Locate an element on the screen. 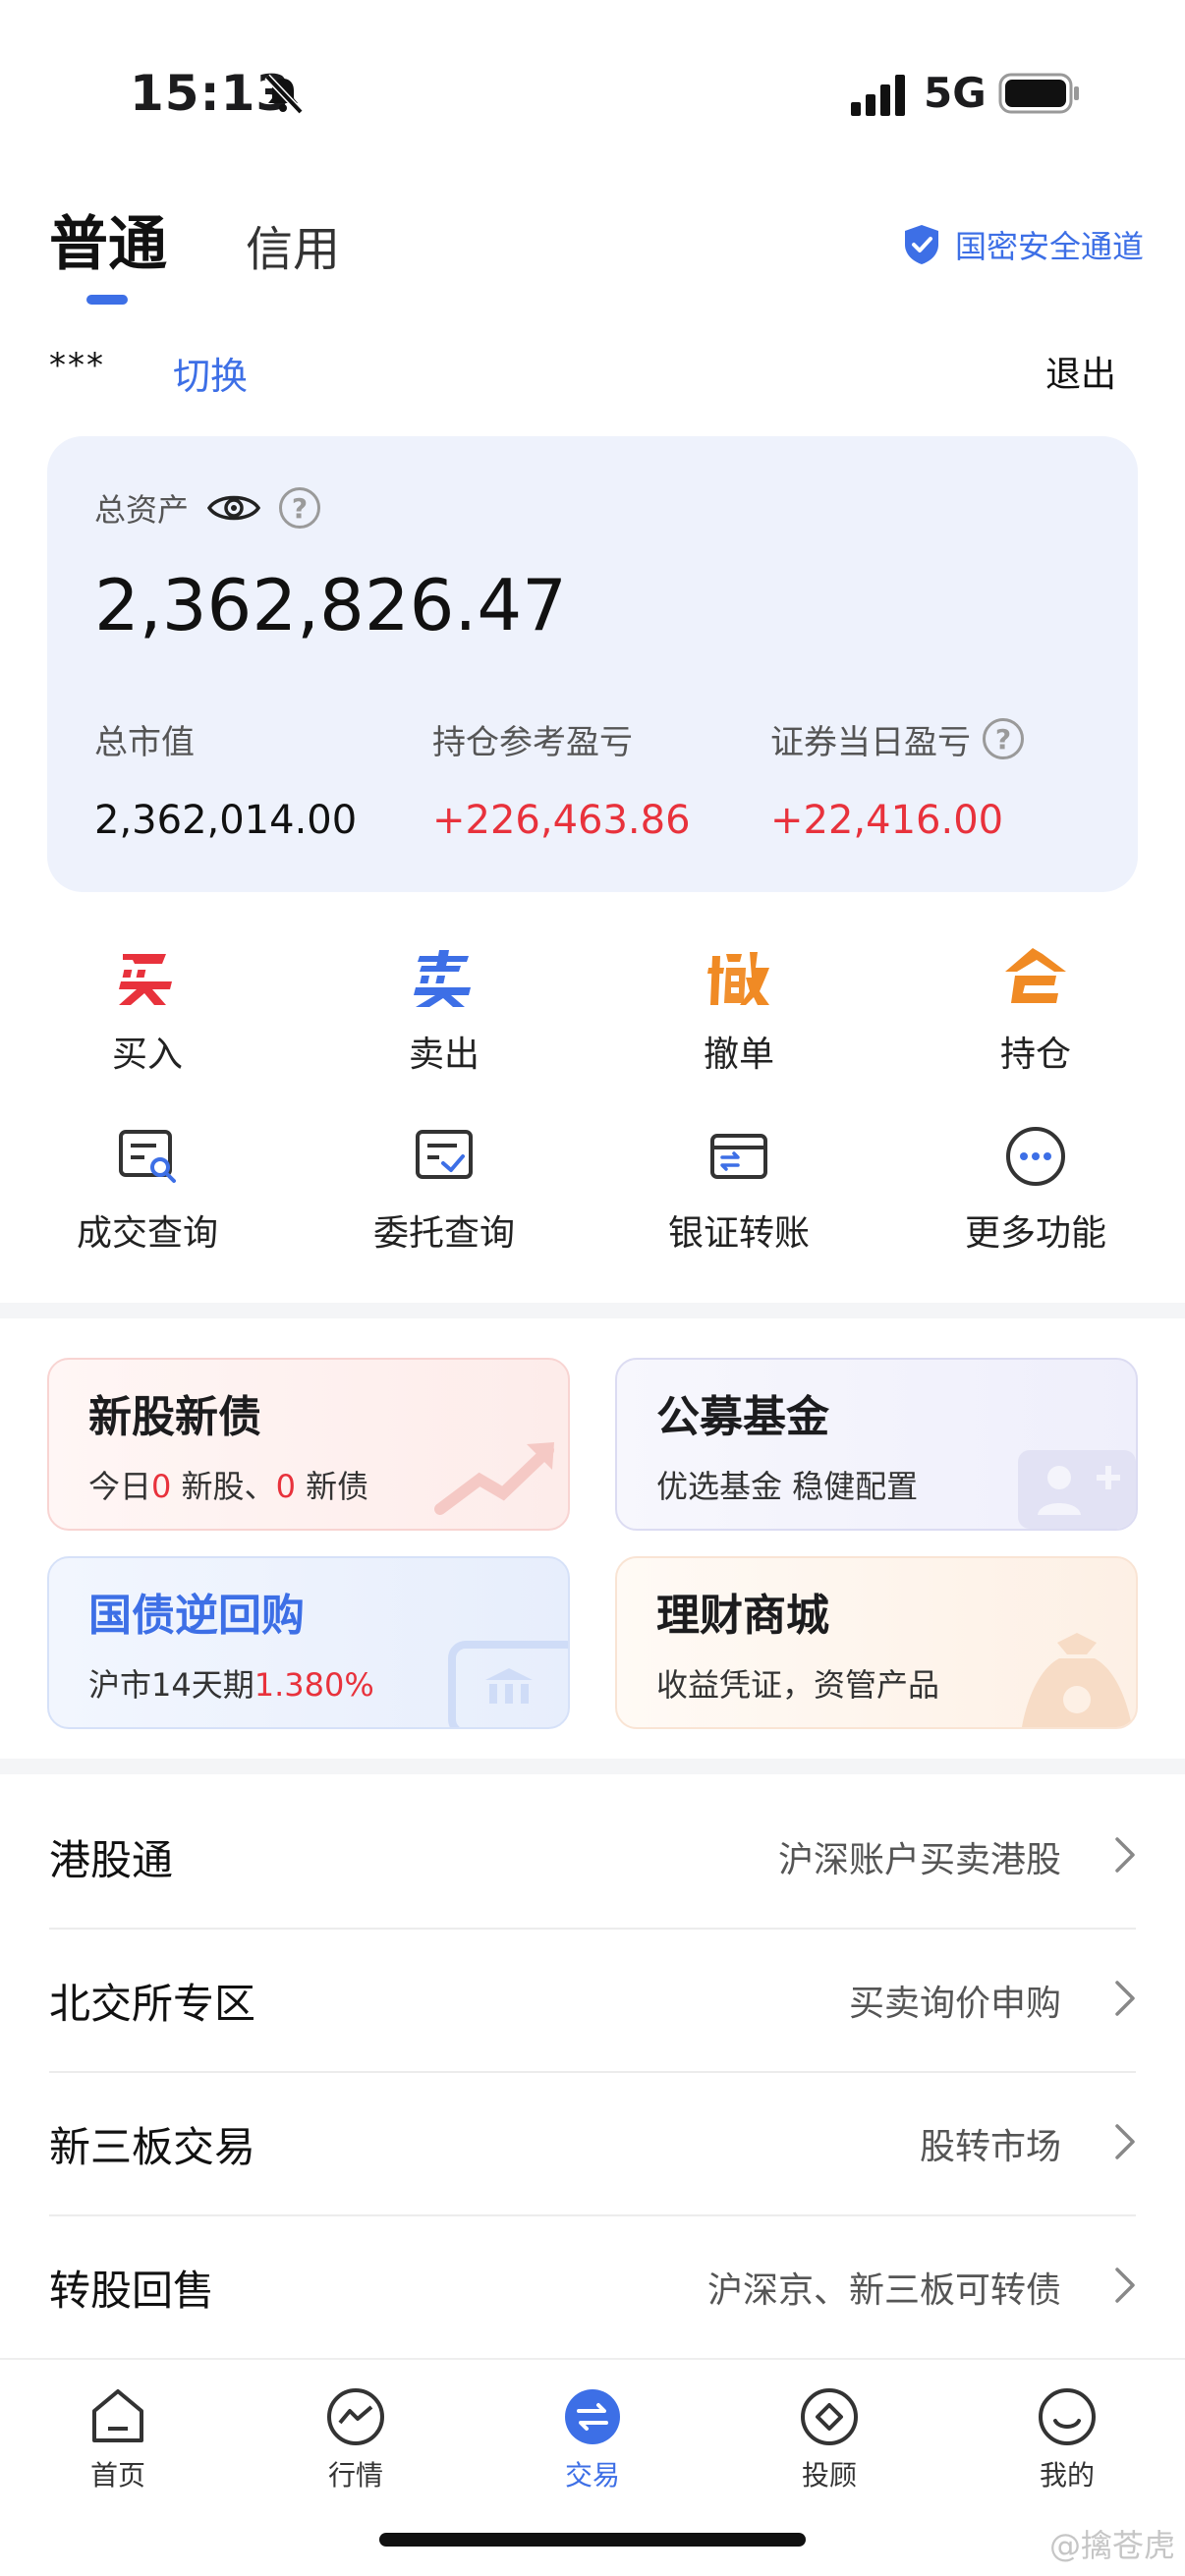 Image resolution: width=1185 pixels, height=2576 pixels. list-item-conversion-putback: 转股回售 沪深京、新三板可转债 is located at coordinates (592, 2288).